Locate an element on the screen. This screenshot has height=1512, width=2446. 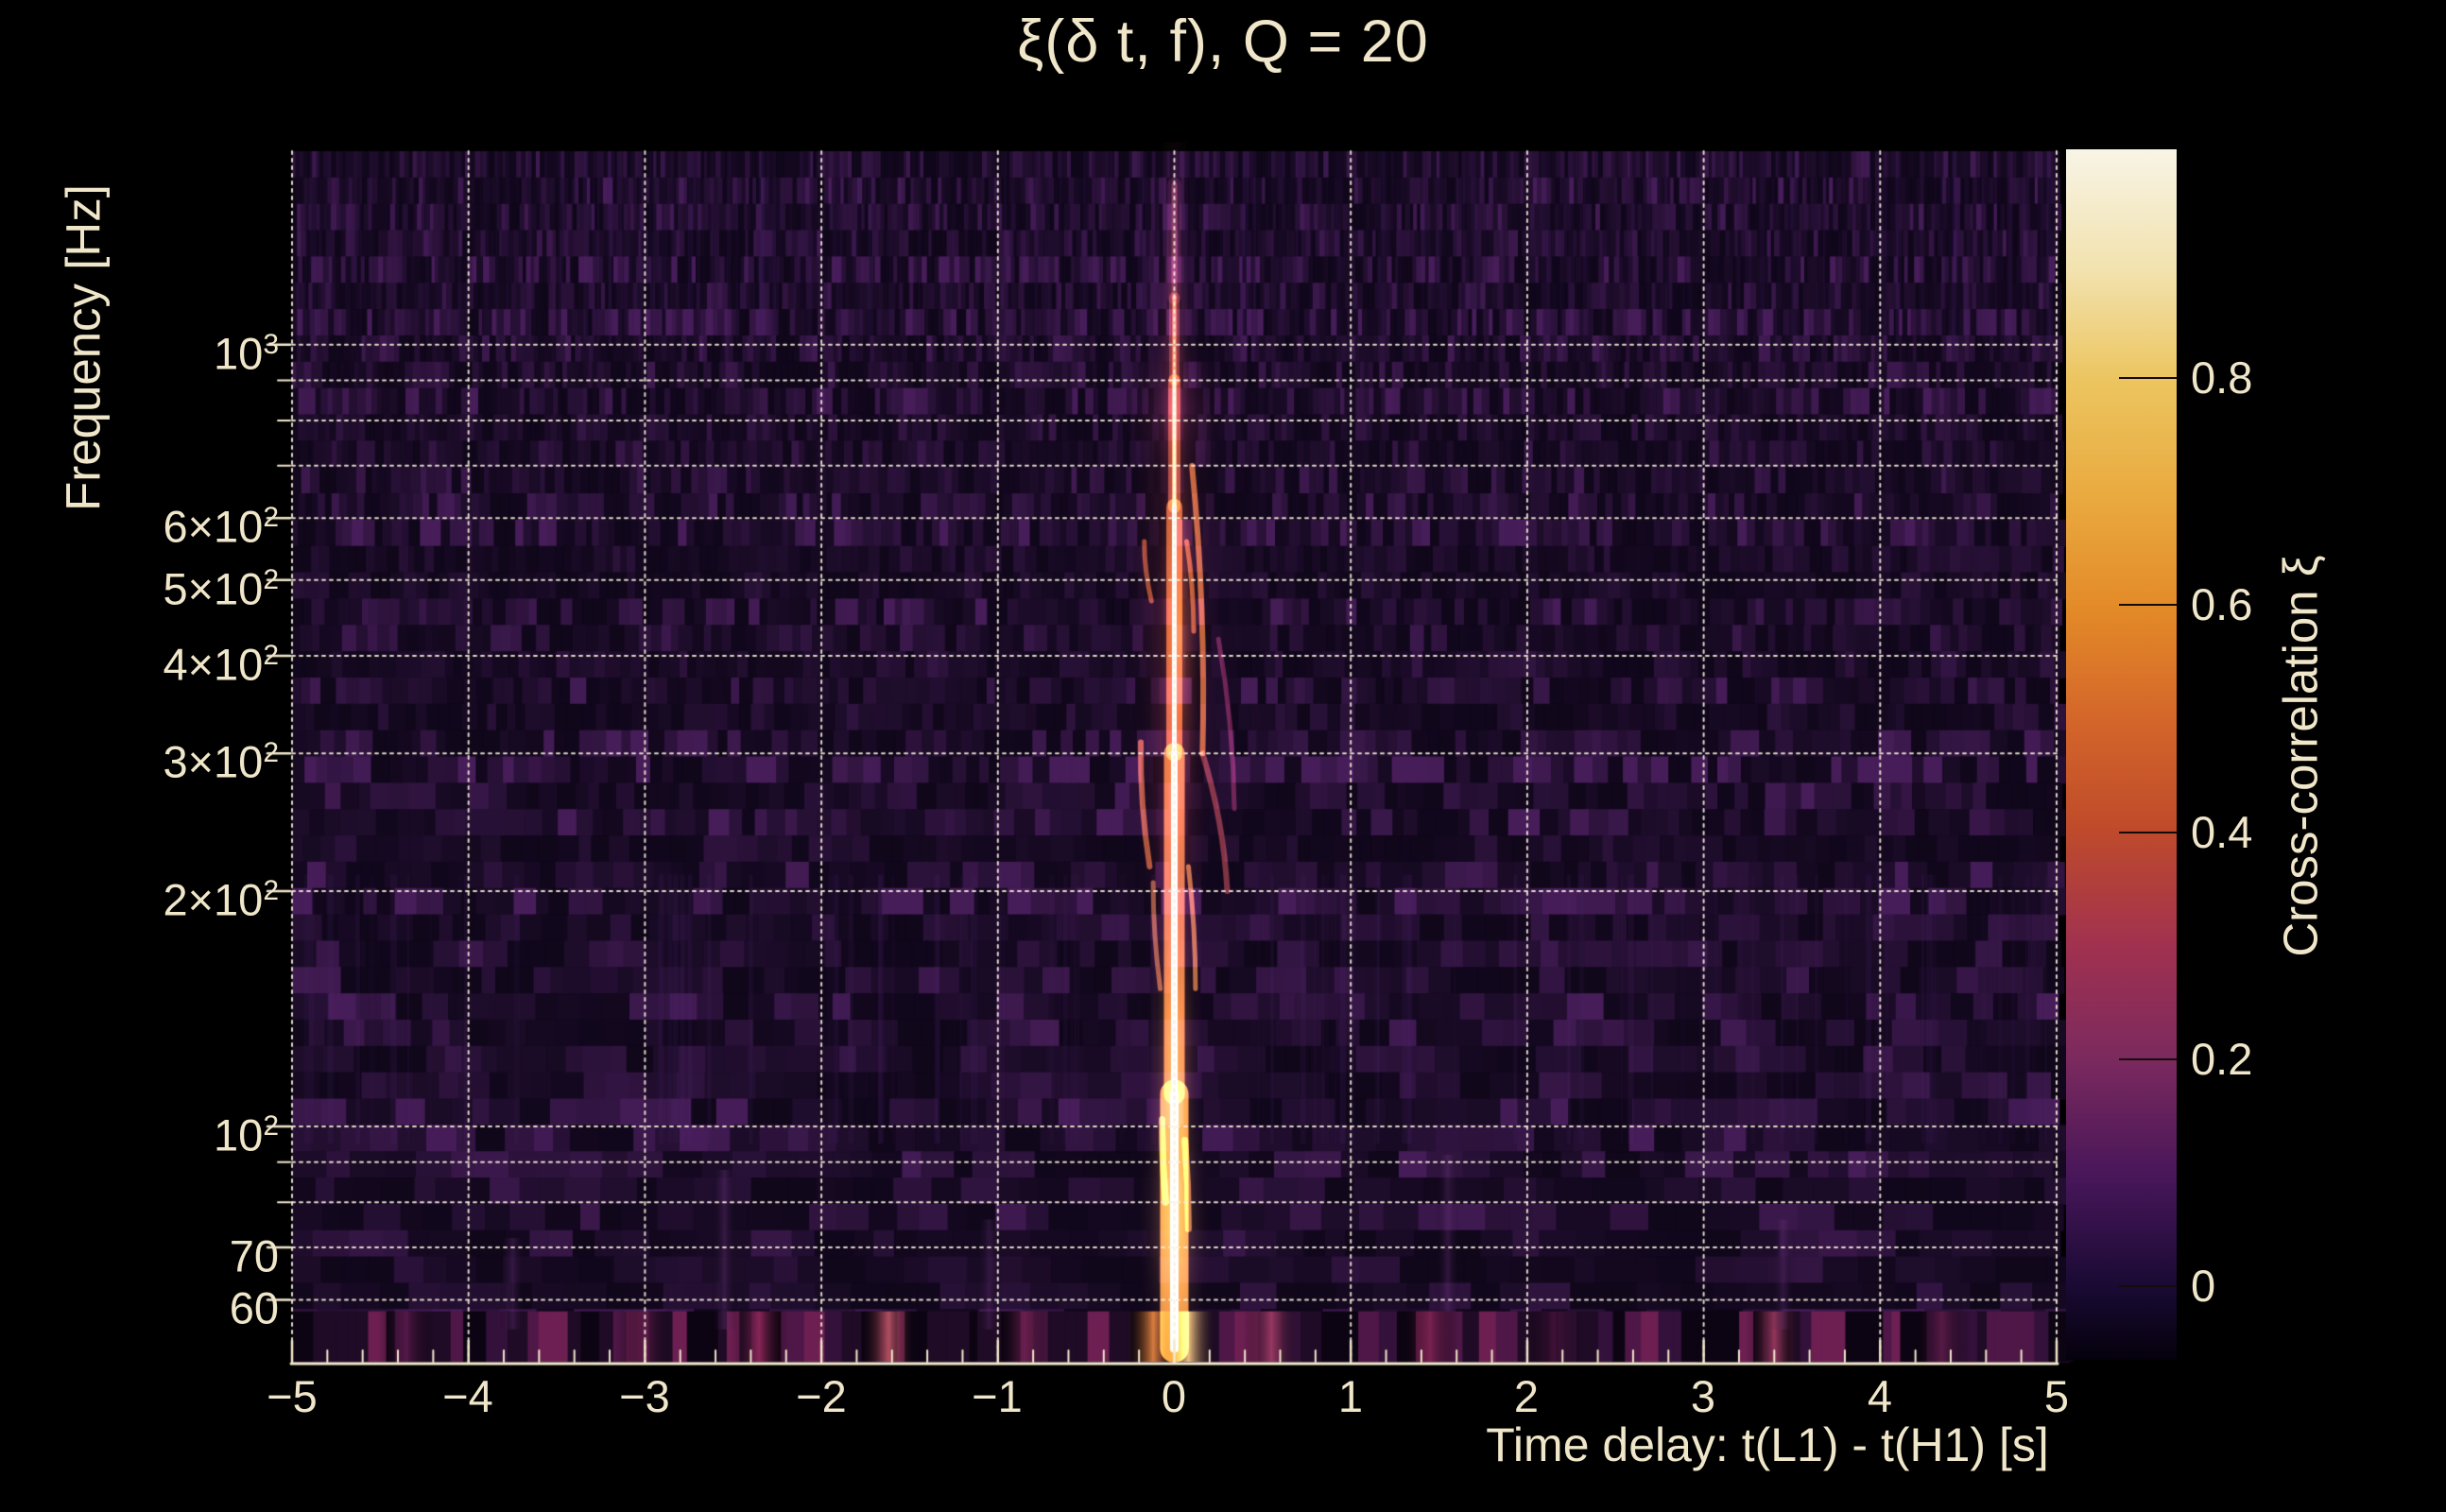
x-tick-m4: −4 is located at coordinates (467, 1396).